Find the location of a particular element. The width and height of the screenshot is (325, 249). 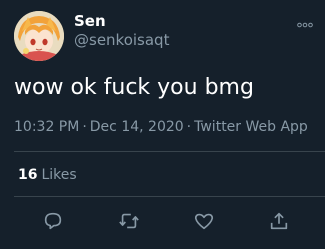

share-button is located at coordinates (280, 222).